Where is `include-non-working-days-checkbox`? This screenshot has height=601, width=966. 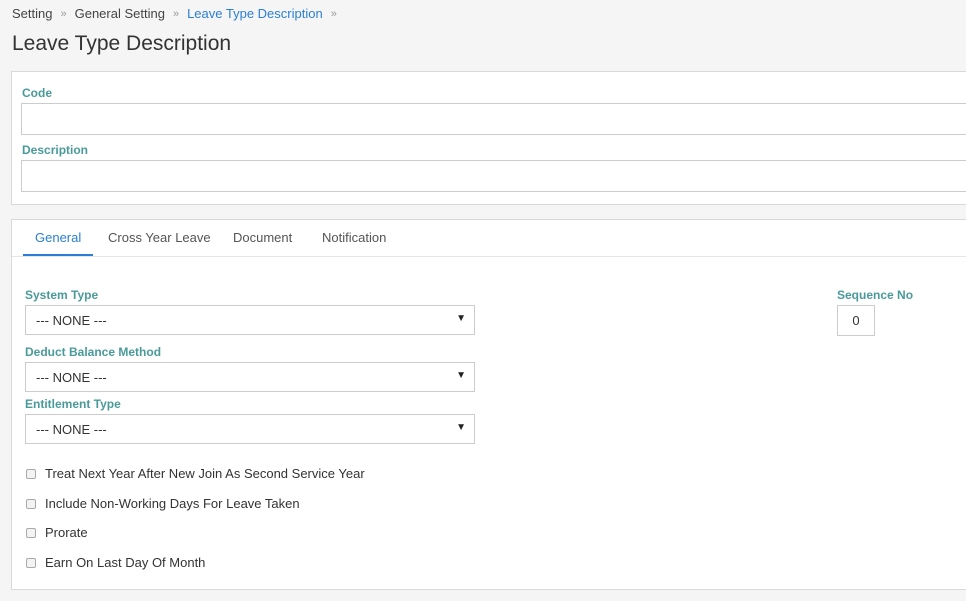 include-non-working-days-checkbox is located at coordinates (31, 503).